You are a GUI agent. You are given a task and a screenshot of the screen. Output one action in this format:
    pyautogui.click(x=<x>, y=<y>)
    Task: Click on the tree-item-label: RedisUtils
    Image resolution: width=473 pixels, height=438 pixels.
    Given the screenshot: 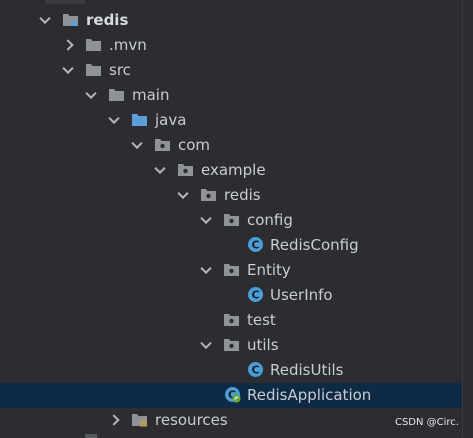 What is the action you would take?
    pyautogui.click(x=307, y=370)
    